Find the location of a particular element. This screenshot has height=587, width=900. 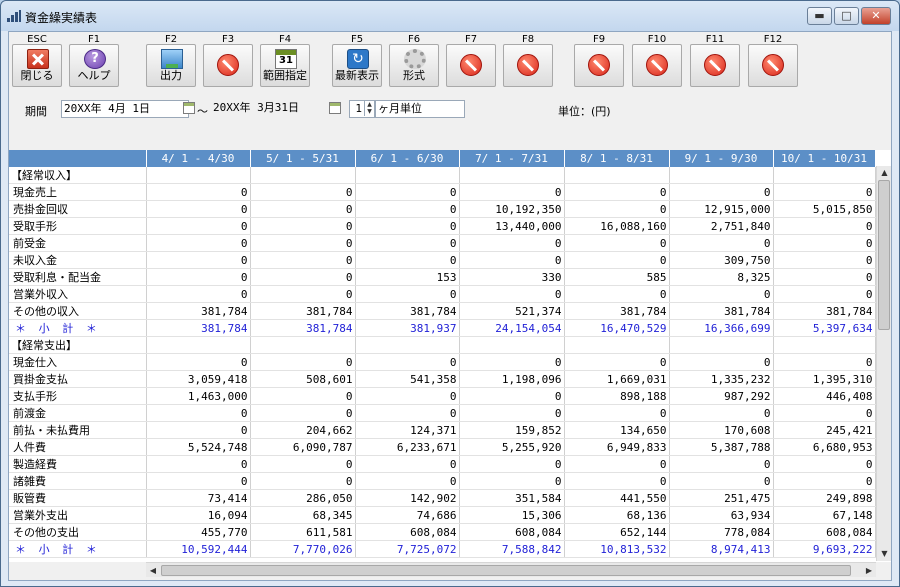

scroll-down-icon: ▼ is located at coordinates (884, 554).